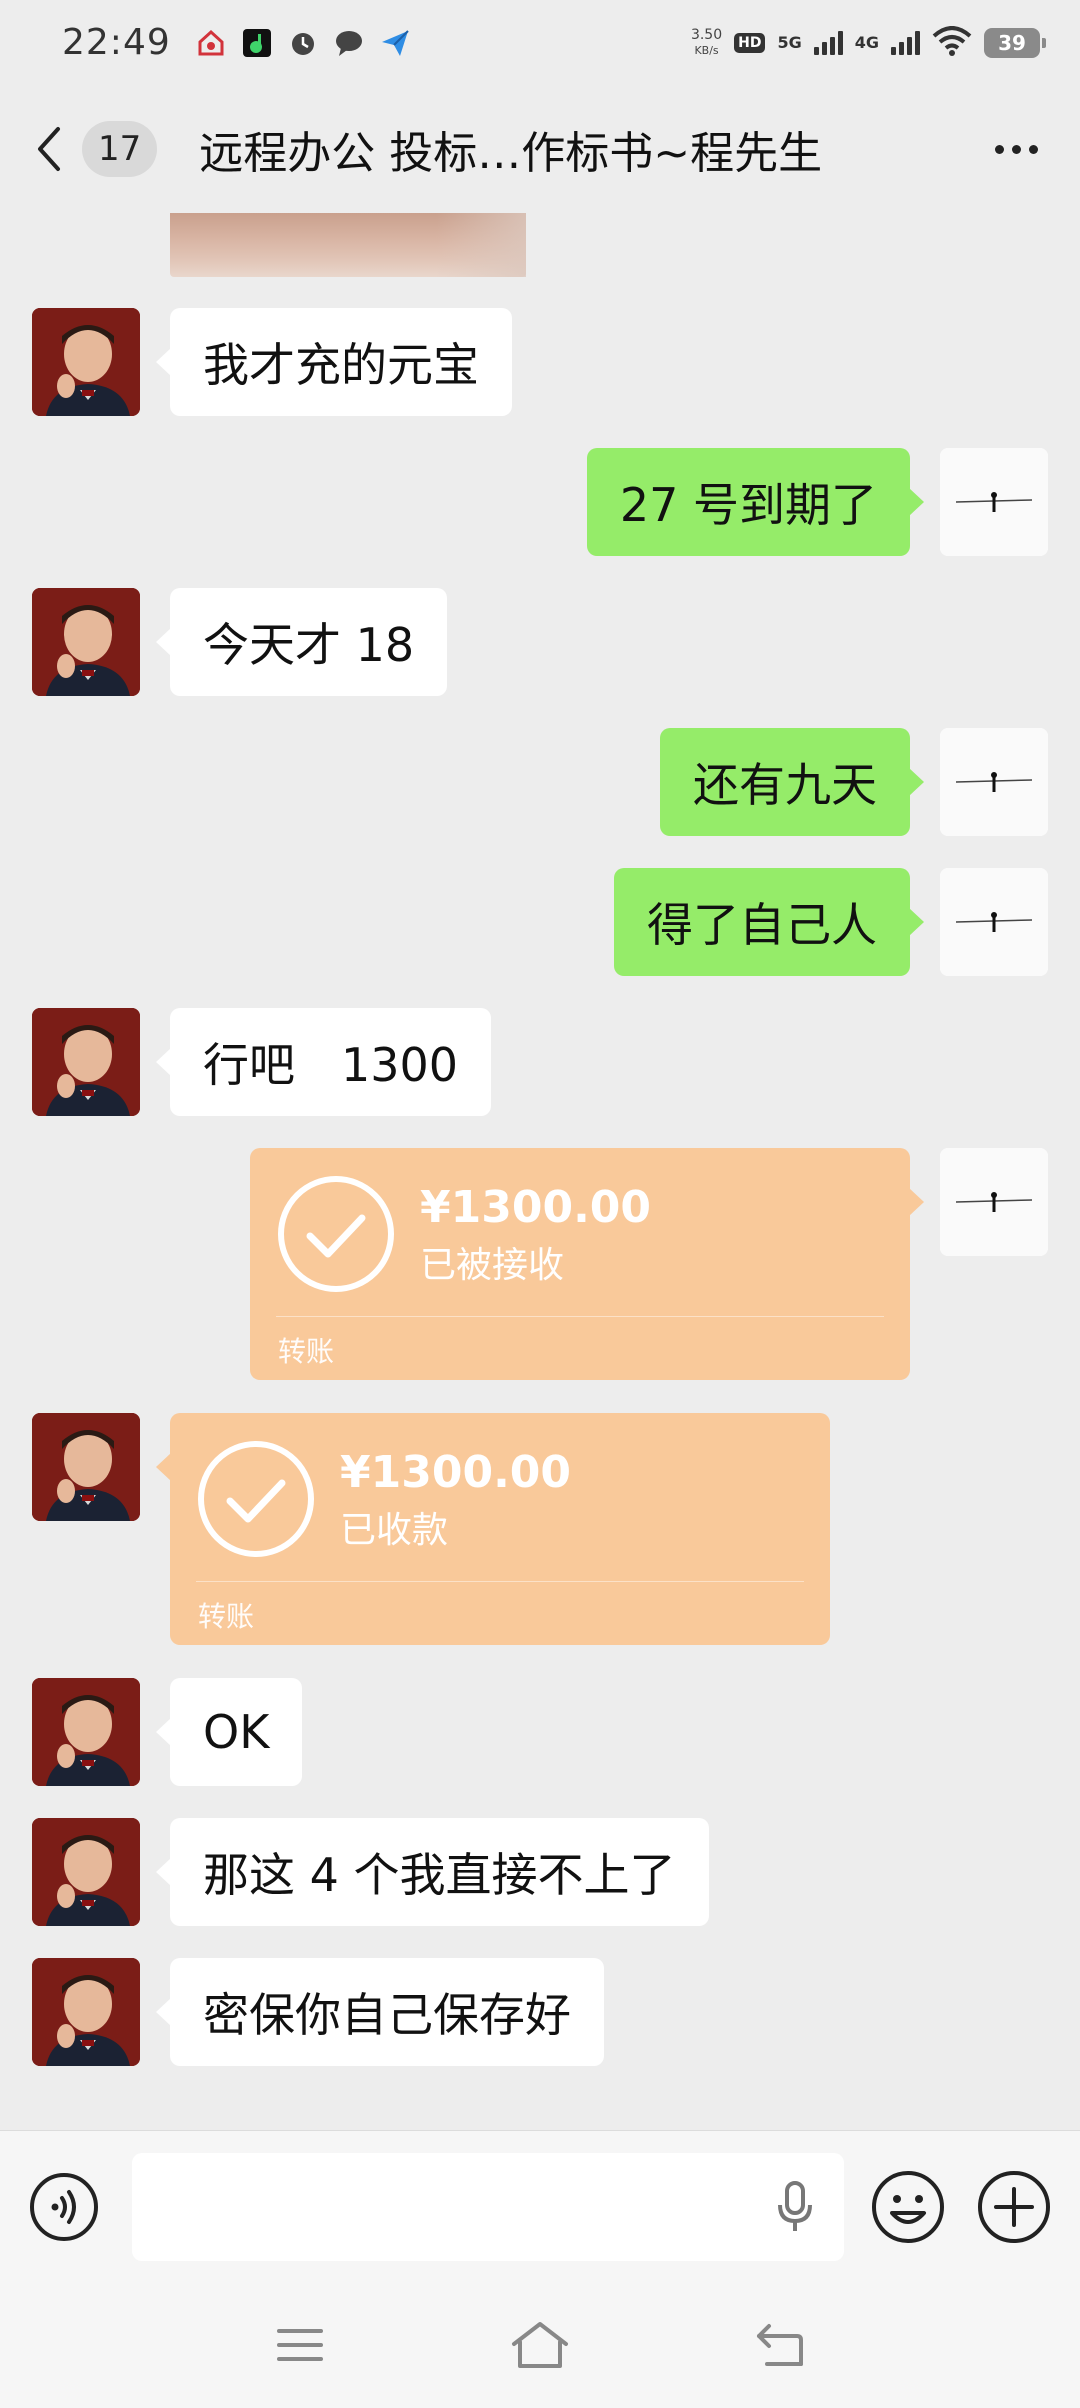  I want to click on signal-4g-label: 4G, so click(866, 42).